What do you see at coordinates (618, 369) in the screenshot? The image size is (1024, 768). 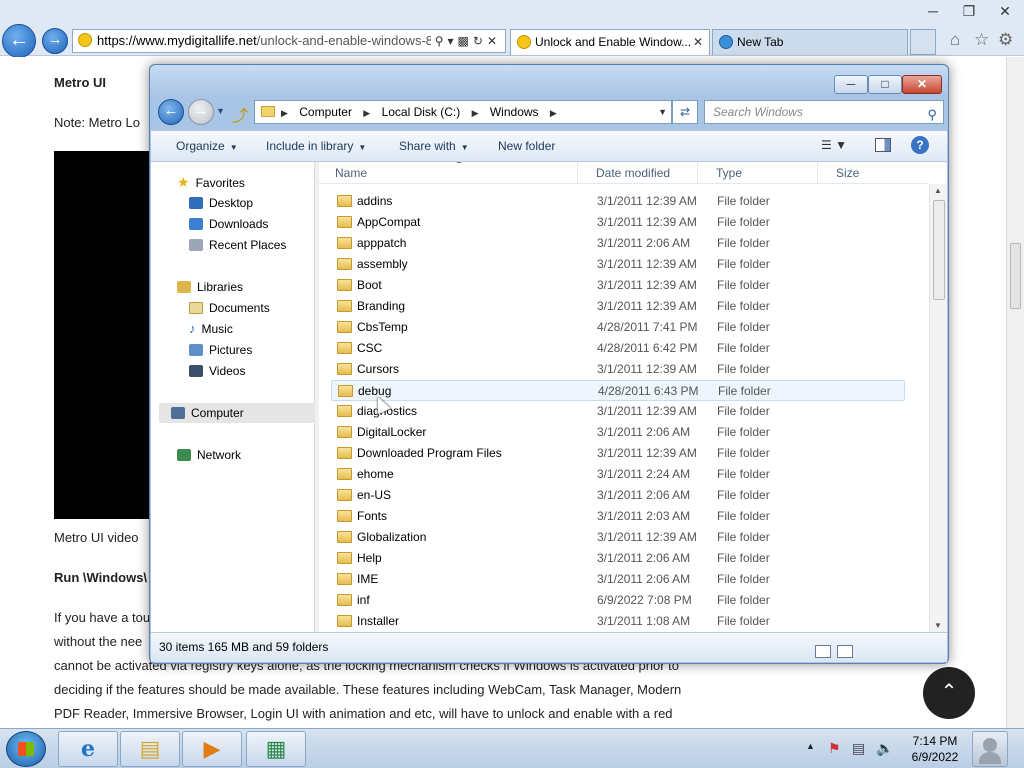 I see `file-row: Cursors 3/1/2011 12:39 AM File folder` at bounding box center [618, 369].